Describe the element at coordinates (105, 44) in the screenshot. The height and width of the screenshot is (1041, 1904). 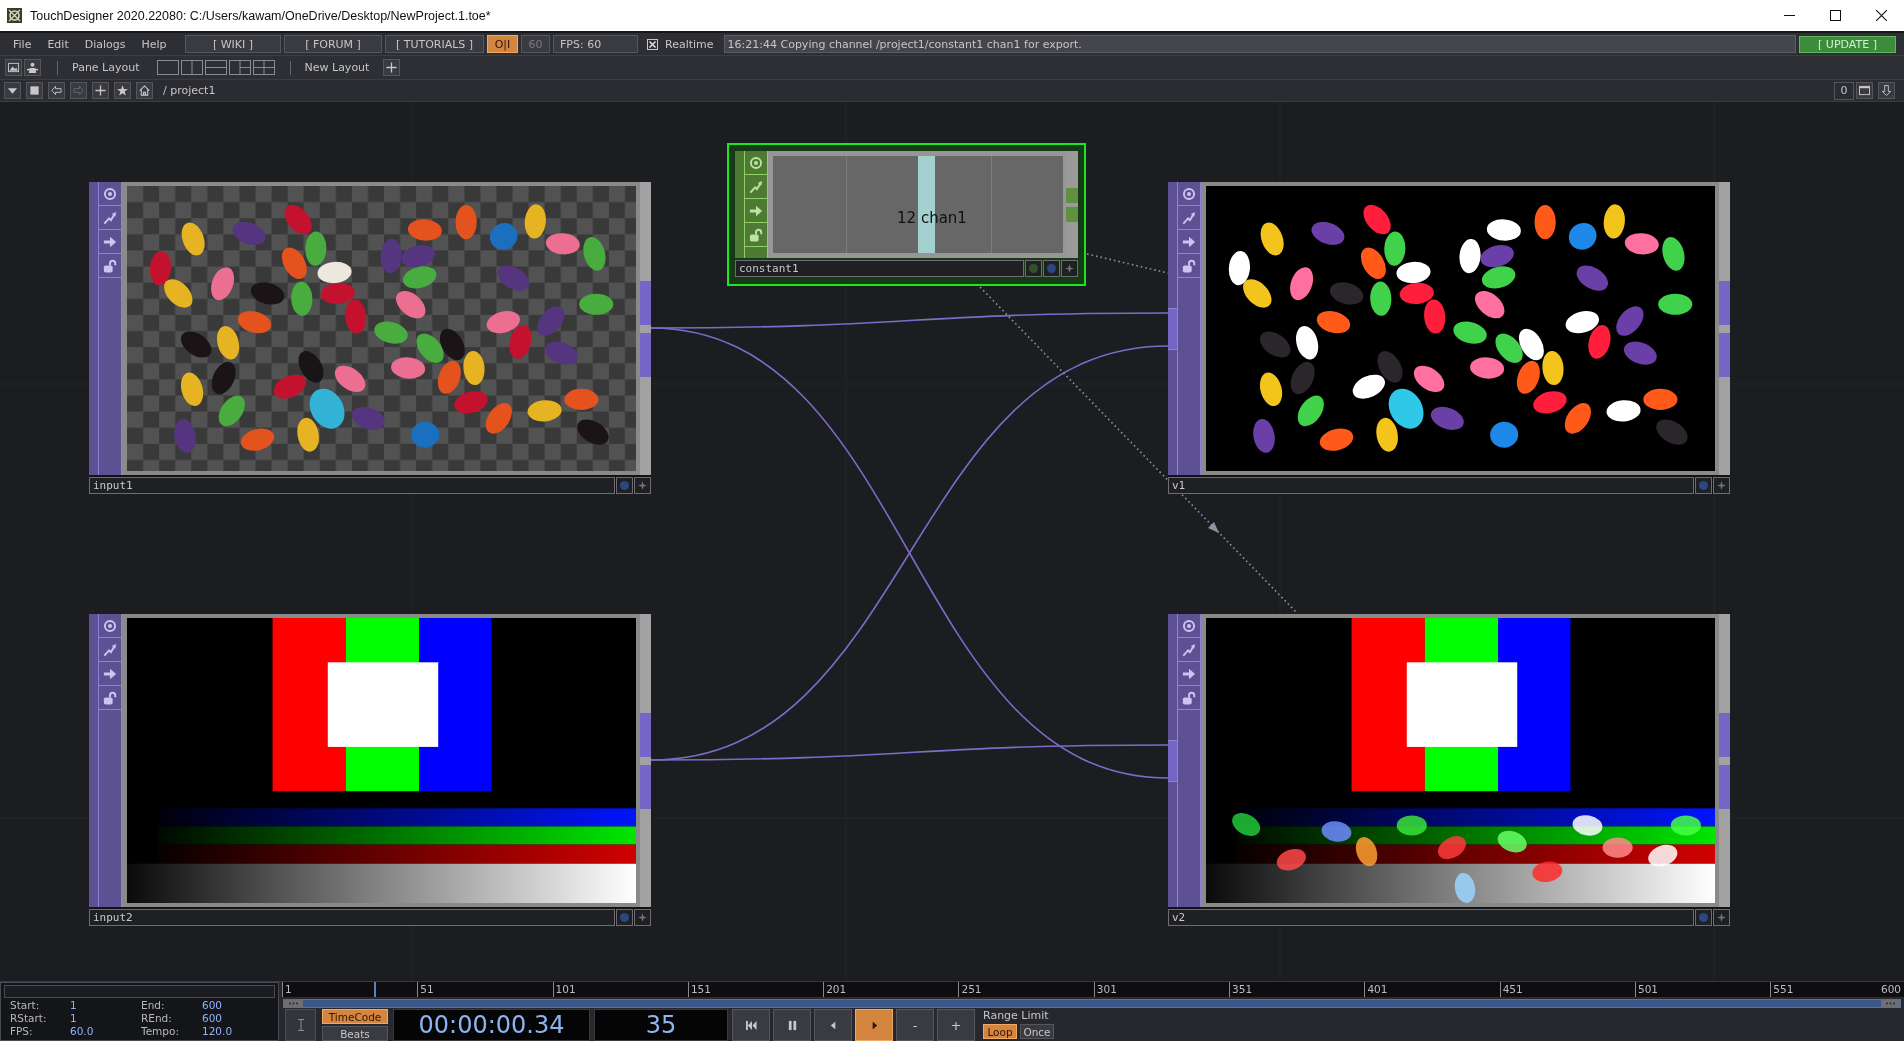
I see `menu-item: Dialogs` at that location.